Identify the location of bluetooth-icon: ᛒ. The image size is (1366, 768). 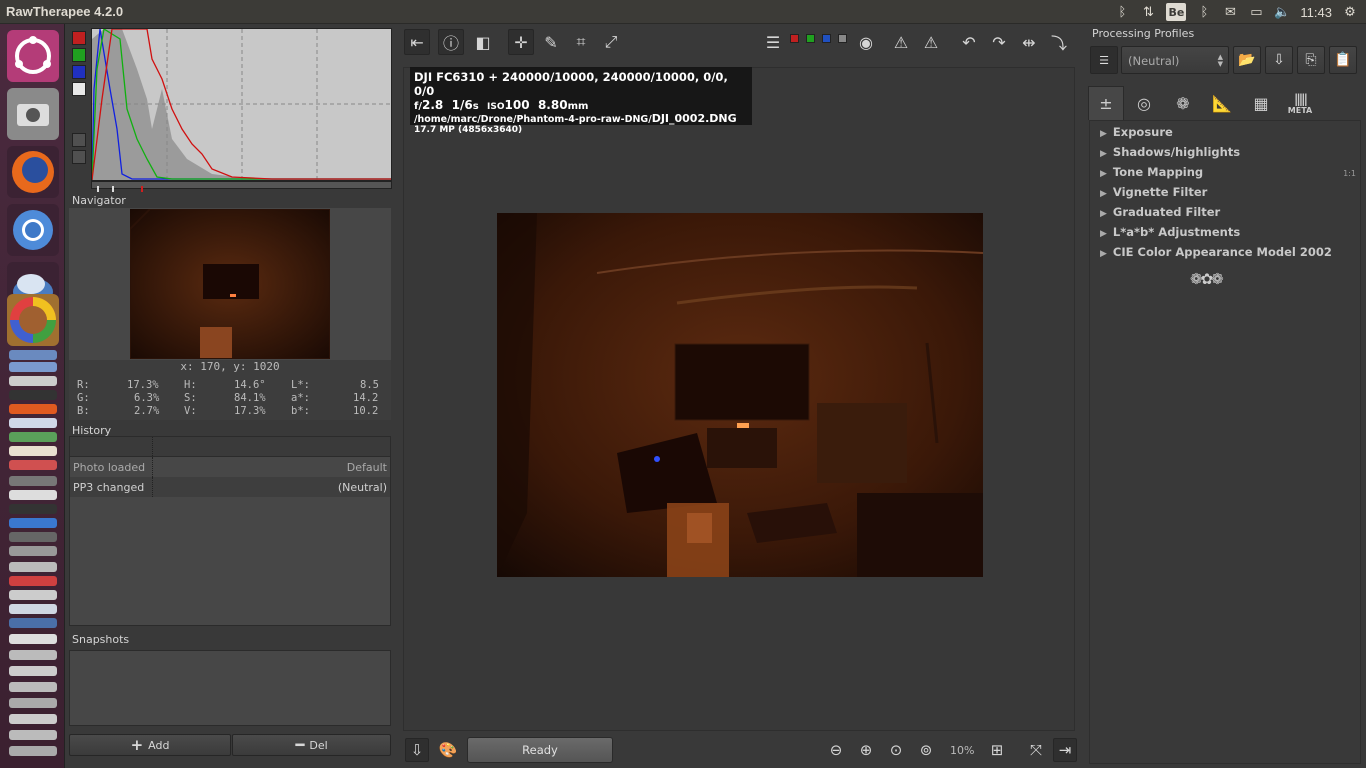
(1122, 12).